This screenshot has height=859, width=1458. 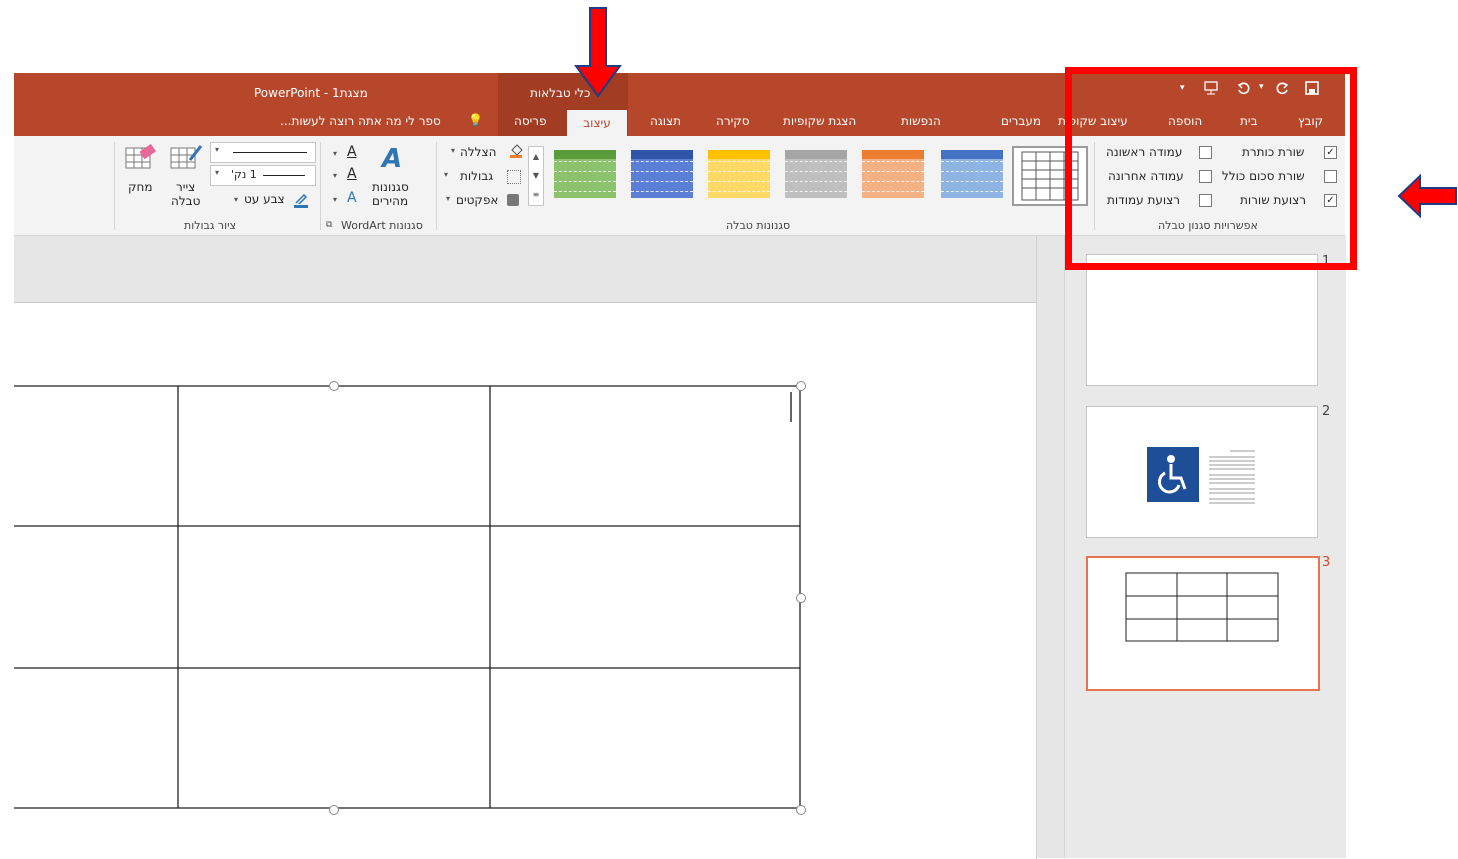 What do you see at coordinates (453, 150) in the screenshot?
I see `shading-dropdown-icon: ▾` at bounding box center [453, 150].